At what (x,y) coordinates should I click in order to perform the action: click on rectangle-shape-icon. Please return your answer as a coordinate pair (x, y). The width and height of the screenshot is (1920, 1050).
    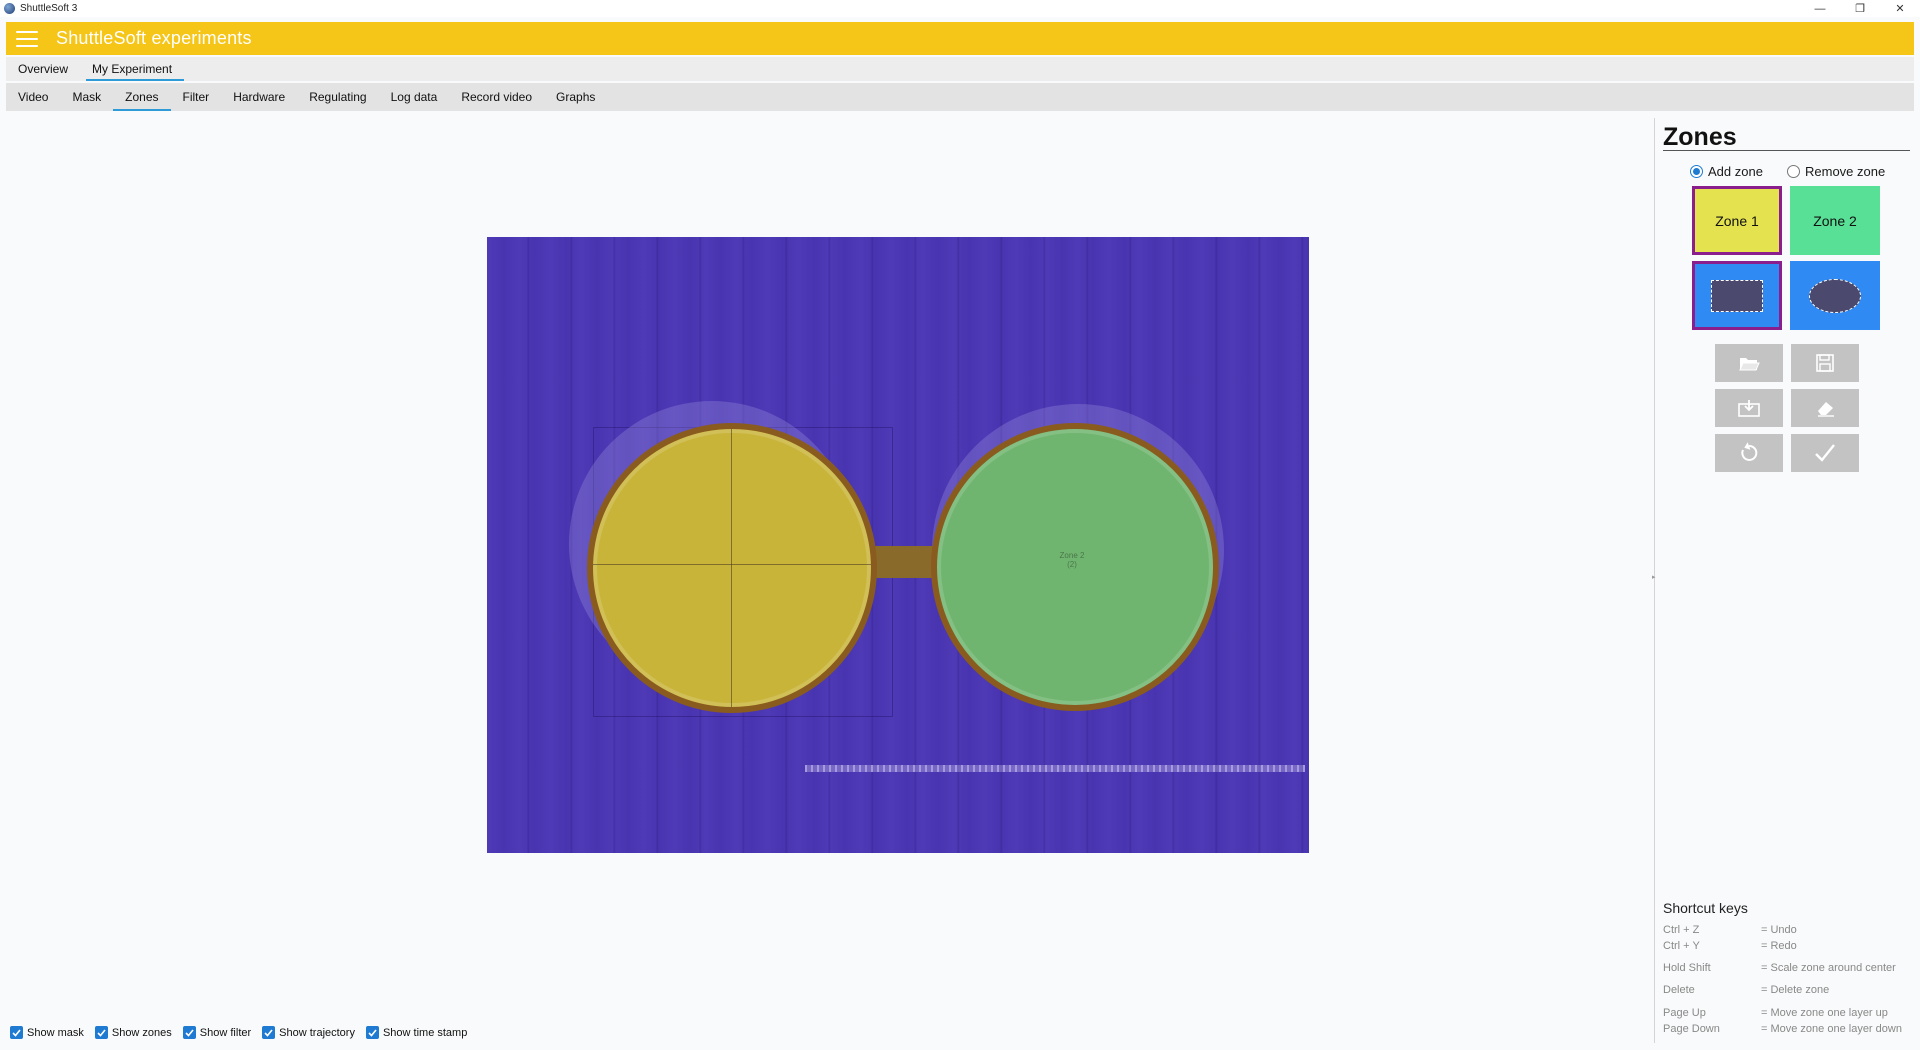
    Looking at the image, I should click on (1737, 295).